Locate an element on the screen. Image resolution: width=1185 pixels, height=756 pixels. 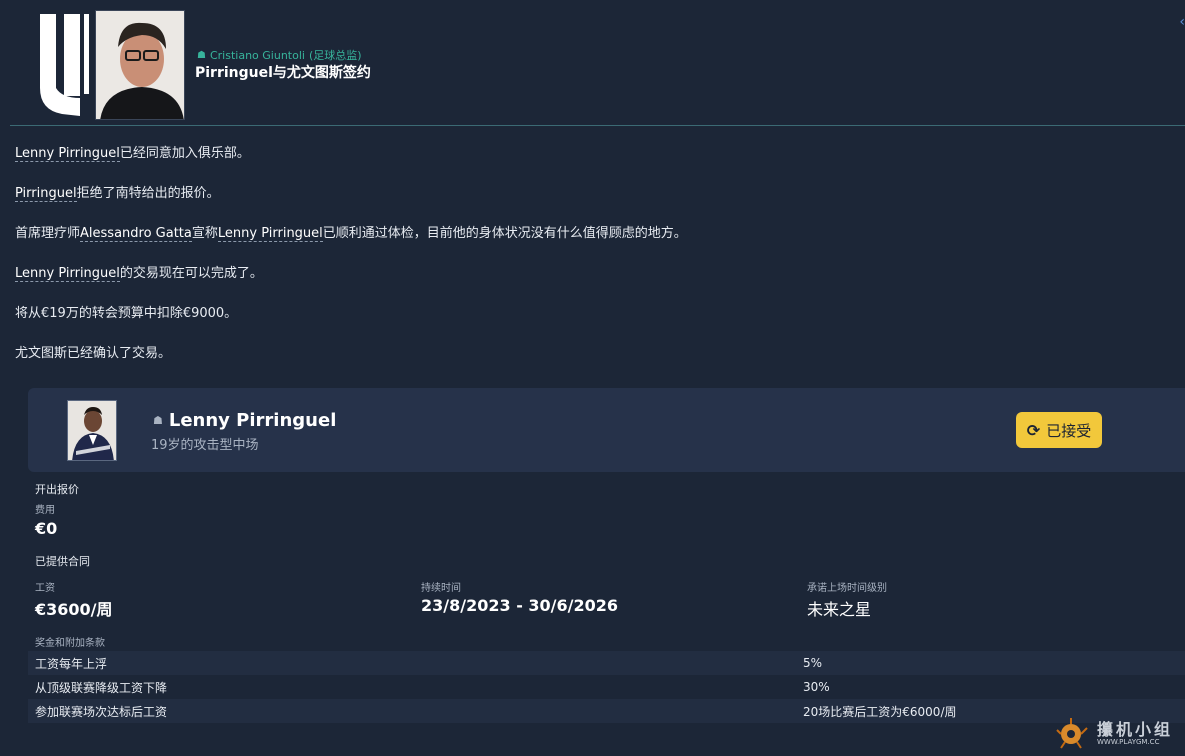
watermark-url: WWW.PLAYGM.CC is located at coordinates (1128, 742).